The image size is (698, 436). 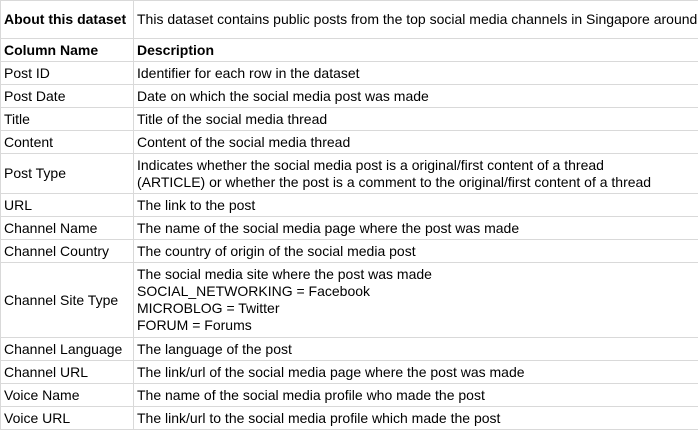 I want to click on column-name-cell: Channel Language, so click(x=67, y=349).